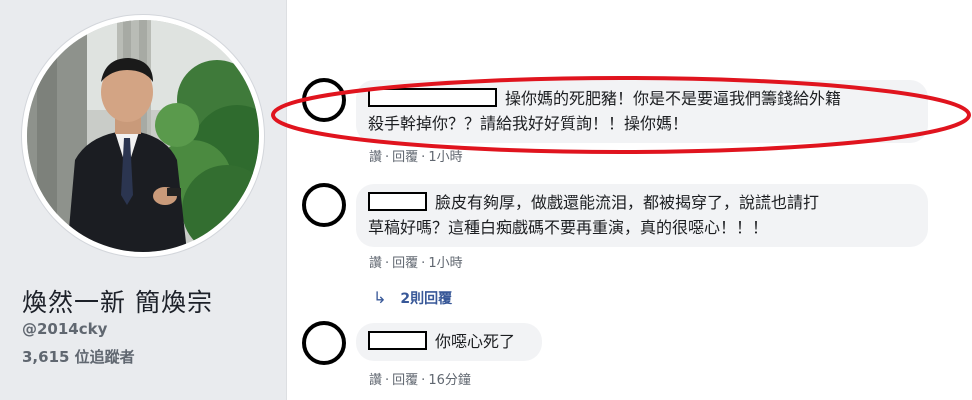 The width and height of the screenshot is (972, 400). I want to click on comment-text-line: 臉皮有夠厚，做戲還能流泪，都被揭穿了，說謊也請打, so click(642, 202).